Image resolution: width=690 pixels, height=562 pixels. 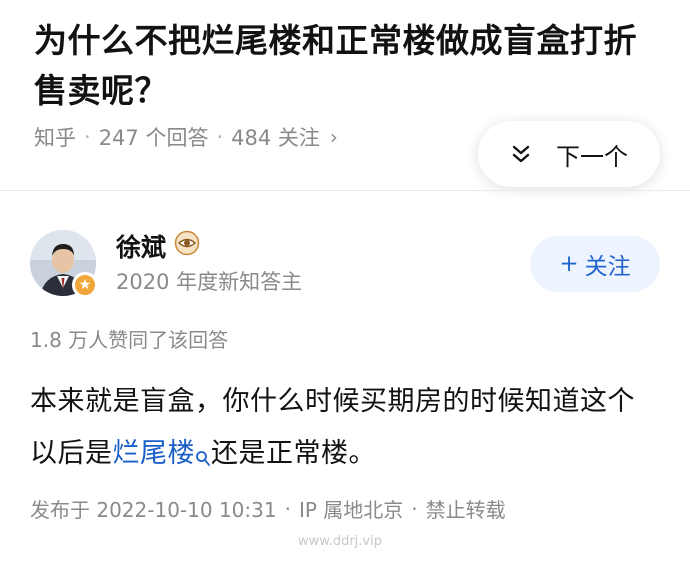 What do you see at coordinates (209, 282) in the screenshot?
I see `author-title: 2020 年度新知答主` at bounding box center [209, 282].